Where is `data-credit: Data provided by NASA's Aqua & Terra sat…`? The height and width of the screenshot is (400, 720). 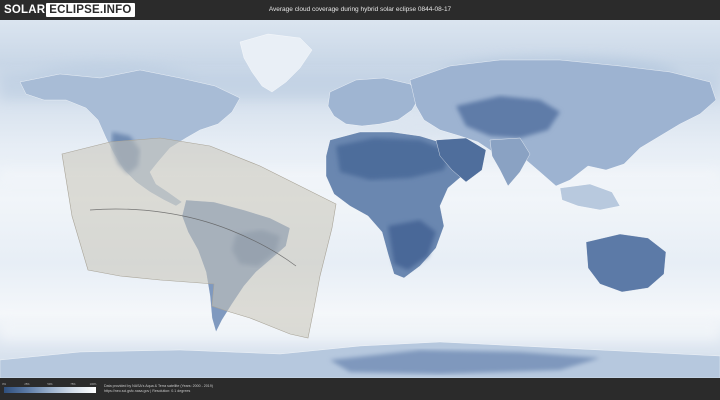
data-credit: Data provided by NASA's Aqua & Terra sat… is located at coordinates (158, 389).